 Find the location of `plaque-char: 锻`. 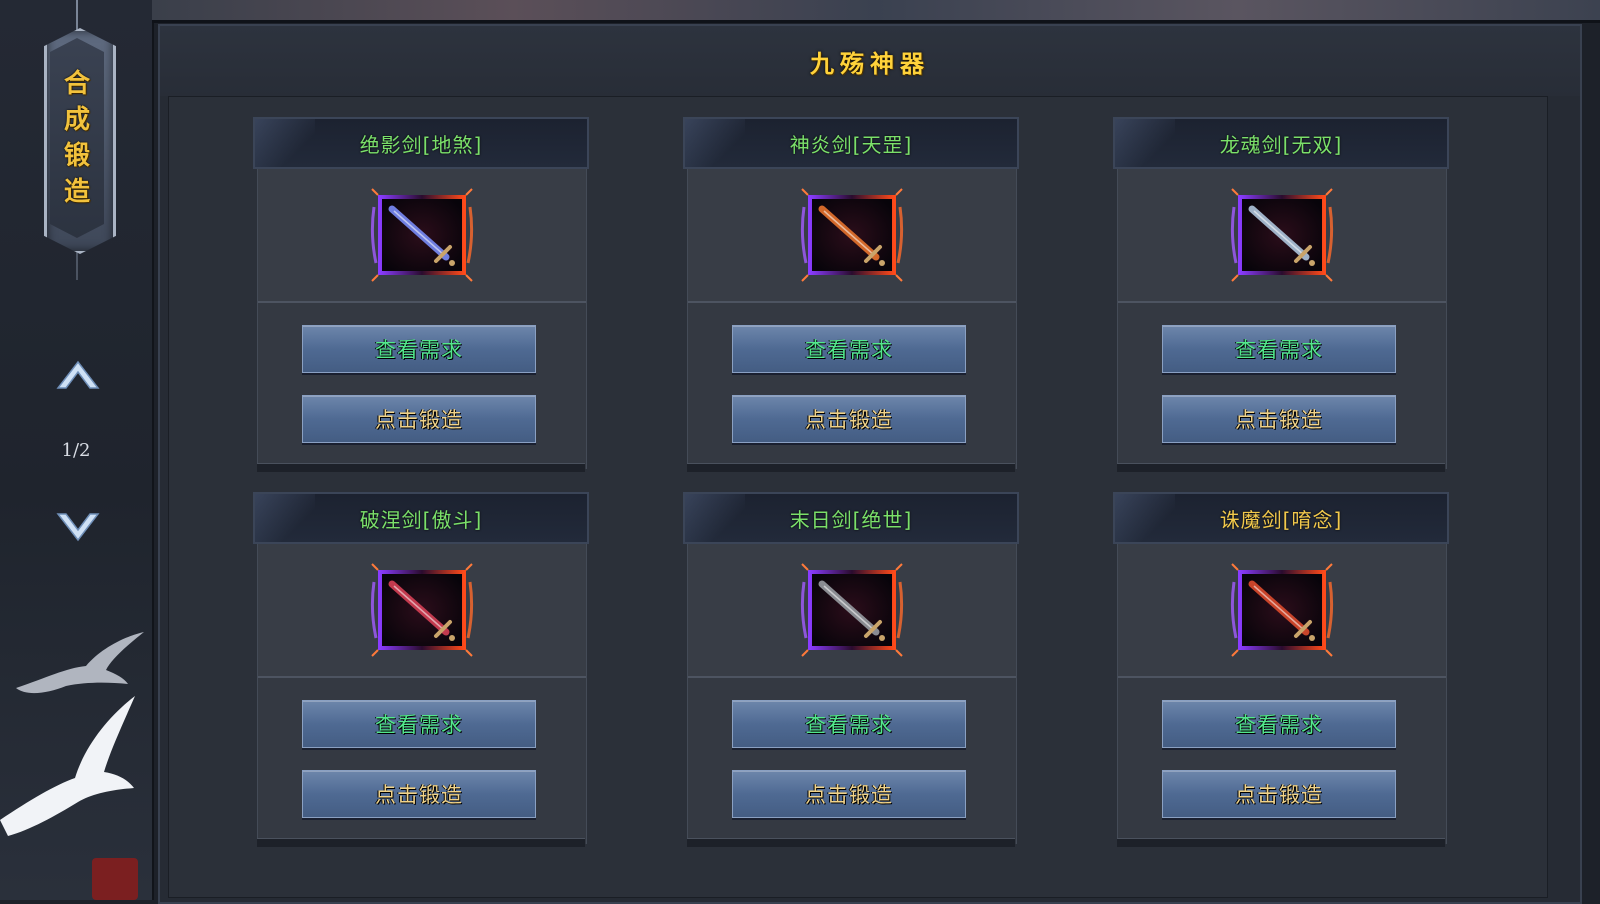

plaque-char: 锻 is located at coordinates (76, 156).